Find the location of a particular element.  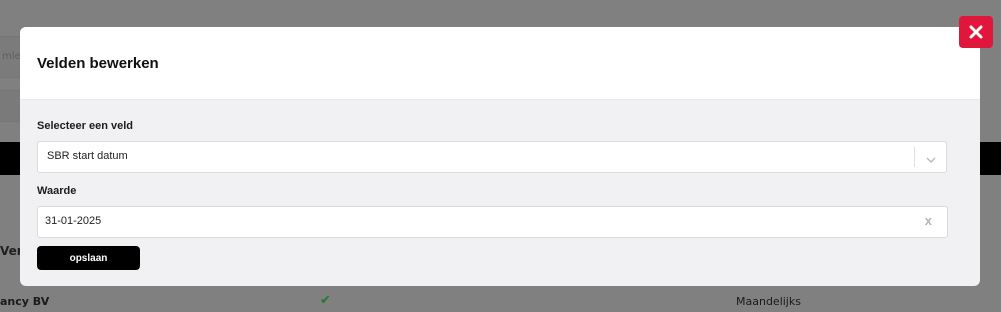

field-select: SBR start datum is located at coordinates (492, 157).